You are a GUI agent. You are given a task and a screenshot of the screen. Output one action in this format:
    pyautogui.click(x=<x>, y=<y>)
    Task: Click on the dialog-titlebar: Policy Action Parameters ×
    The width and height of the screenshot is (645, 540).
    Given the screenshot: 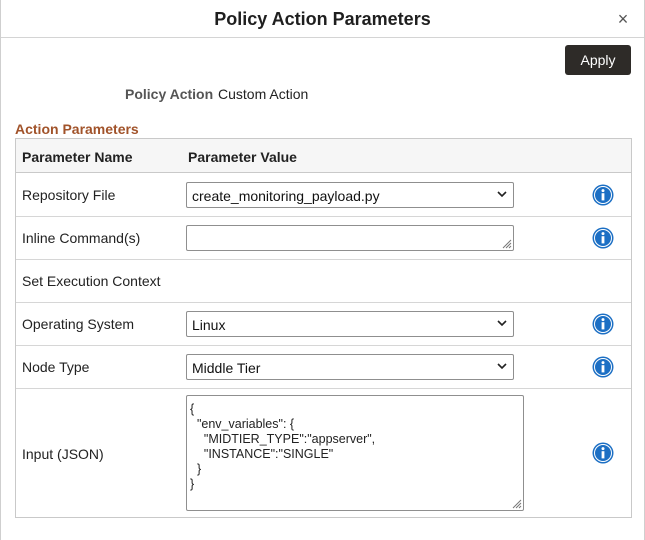 What is the action you would take?
    pyautogui.click(x=322, y=19)
    